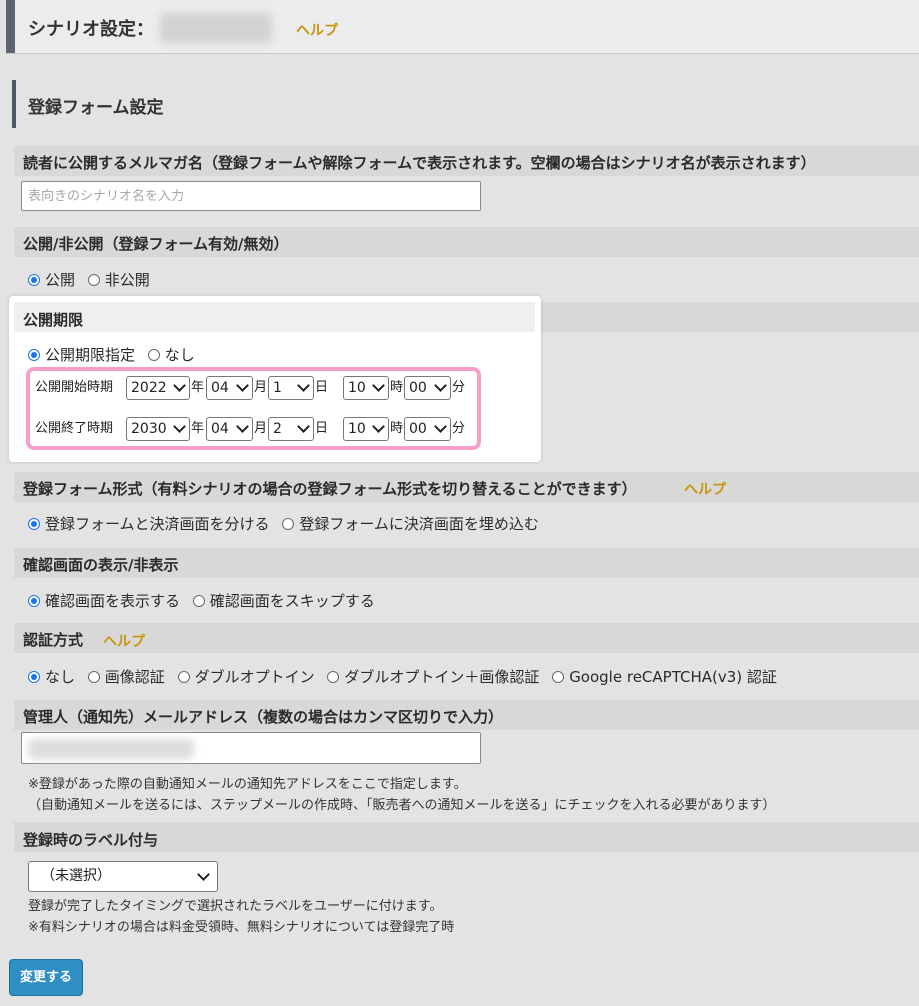 Image resolution: width=919 pixels, height=1006 pixels. I want to click on admin-email-note-1: ※登録があった際の自動通知メールの通知先アドレスをここで指定します。, so click(247, 784).